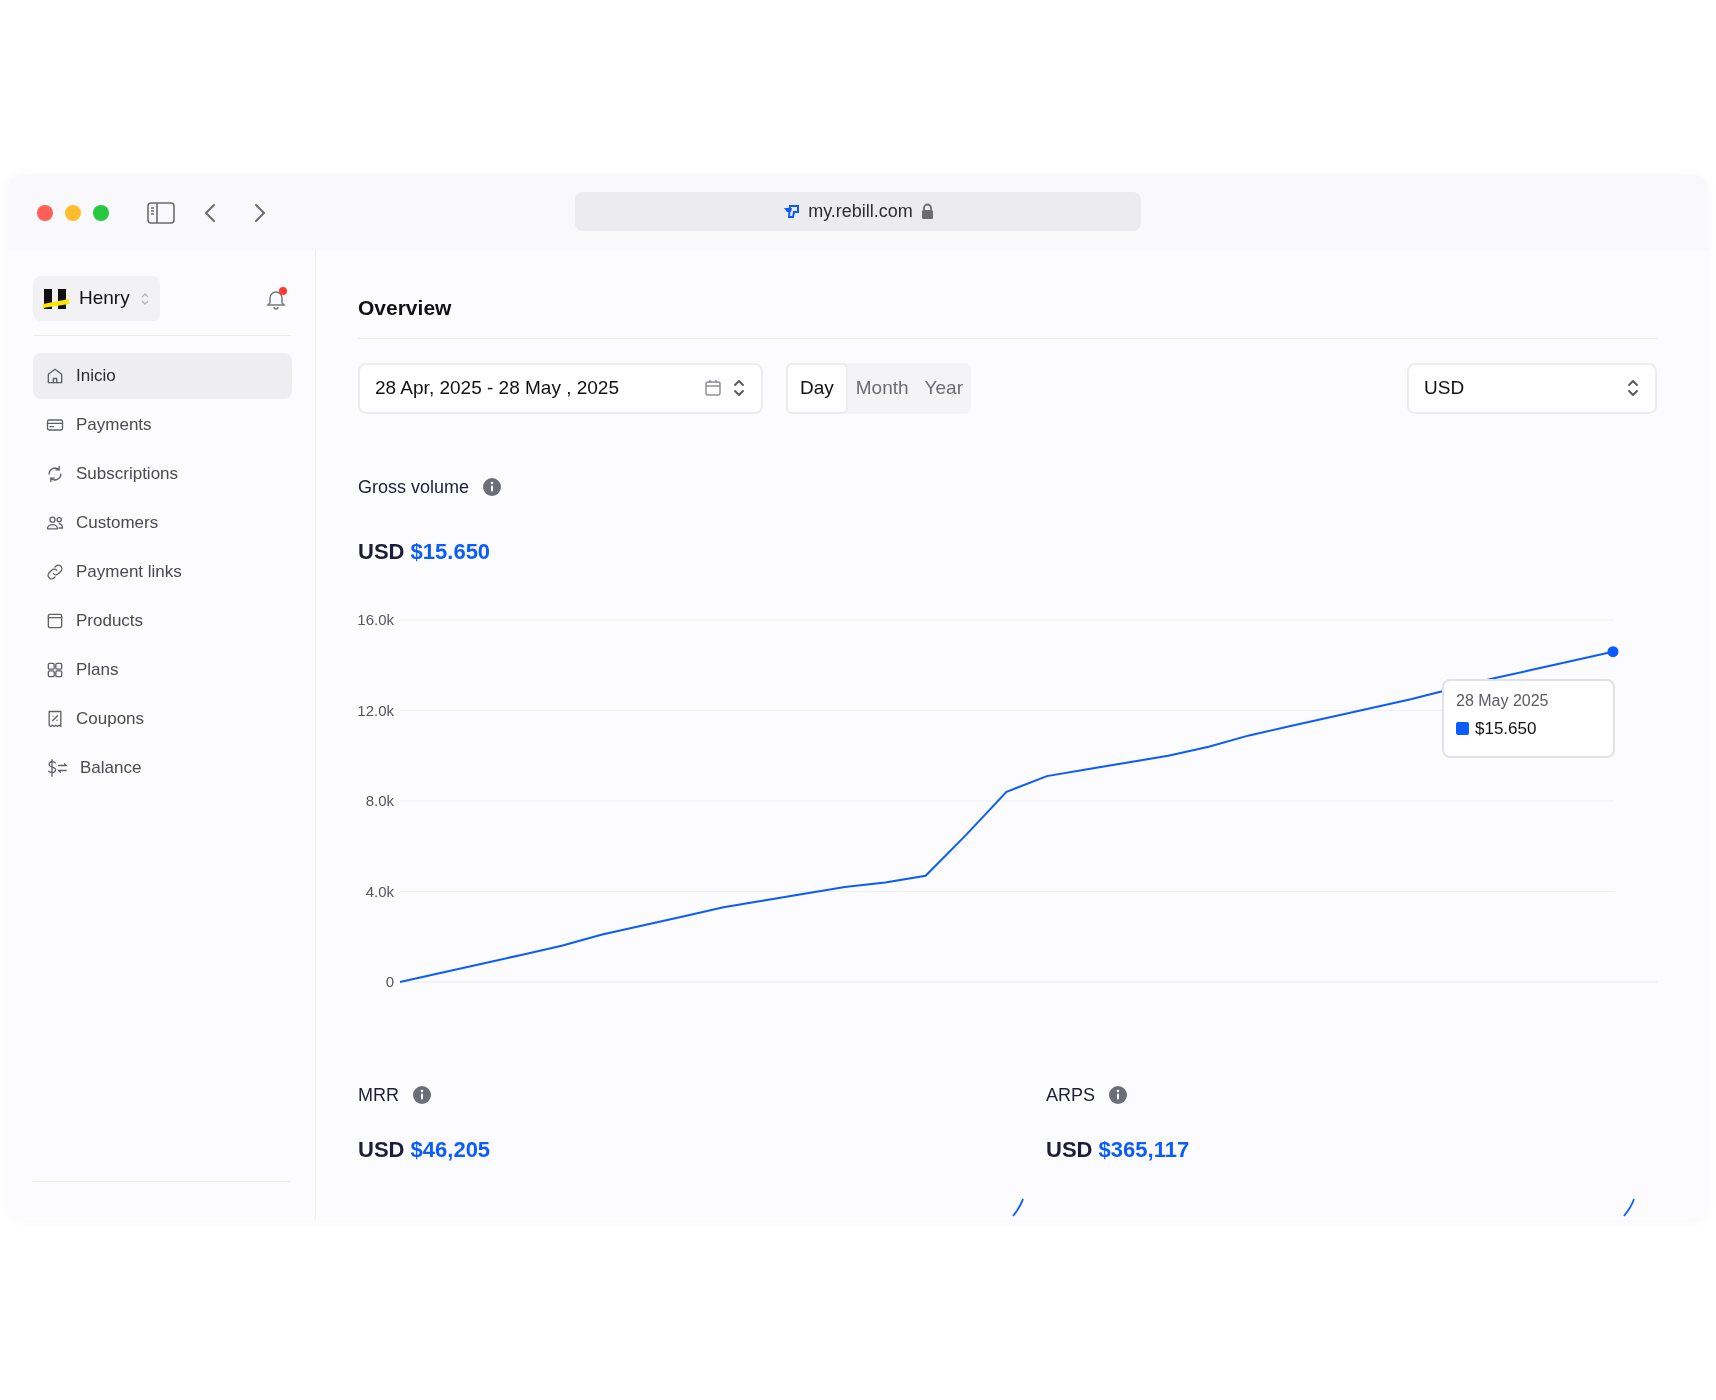 This screenshot has width=1716, height=1400. Describe the element at coordinates (162, 621) in the screenshot. I see `sidebar-item: Products` at that location.